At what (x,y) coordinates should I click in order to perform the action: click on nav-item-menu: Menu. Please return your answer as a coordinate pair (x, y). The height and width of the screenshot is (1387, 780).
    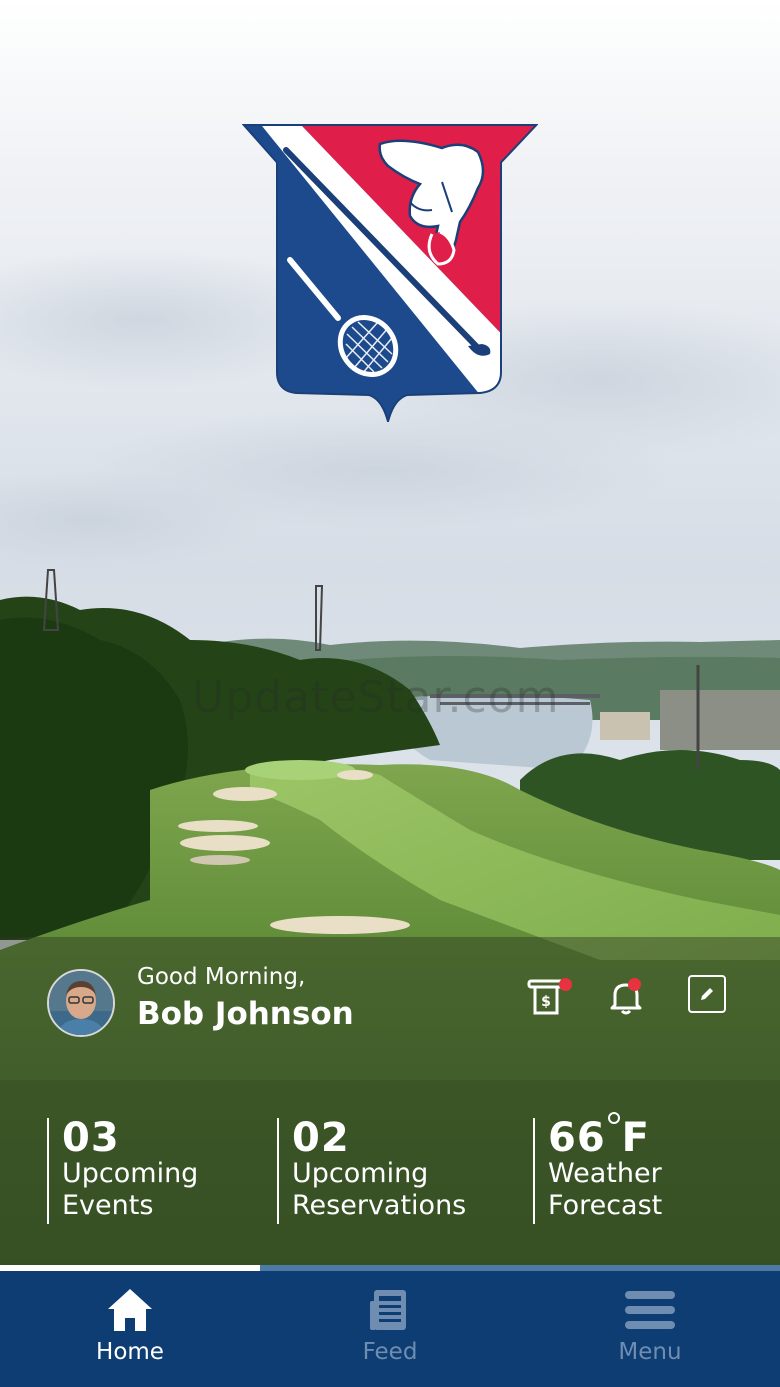
    Looking at the image, I should click on (650, 1329).